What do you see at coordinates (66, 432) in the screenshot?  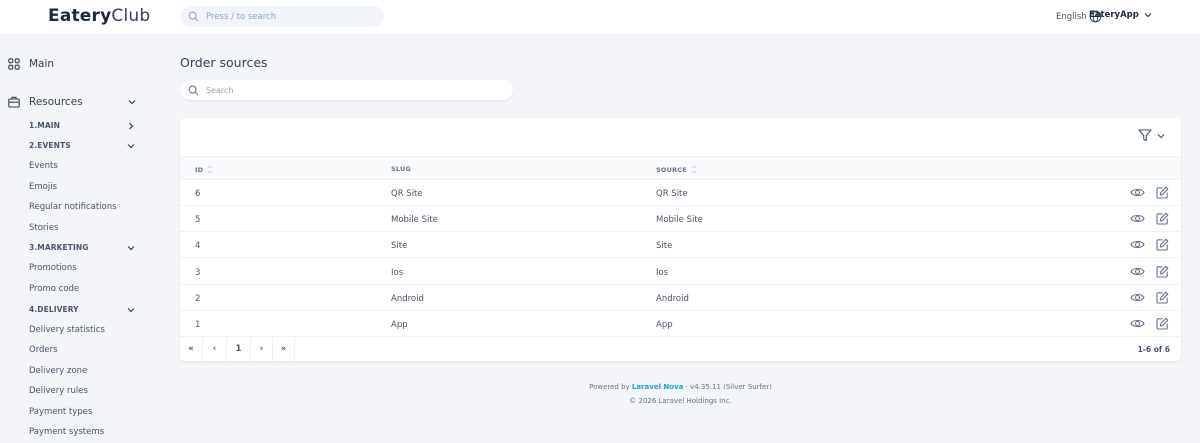 I see `sidebar-item-payment-systems: Payment systems` at bounding box center [66, 432].